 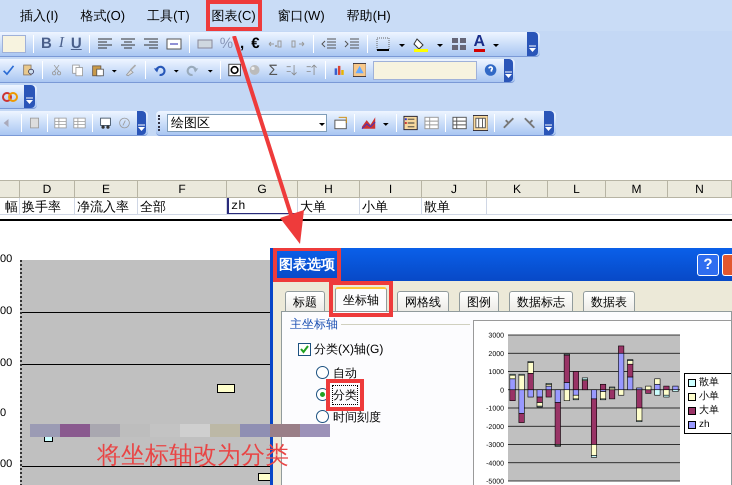 What do you see at coordinates (391, 206) in the screenshot?
I see `table-cell: 小单` at bounding box center [391, 206].